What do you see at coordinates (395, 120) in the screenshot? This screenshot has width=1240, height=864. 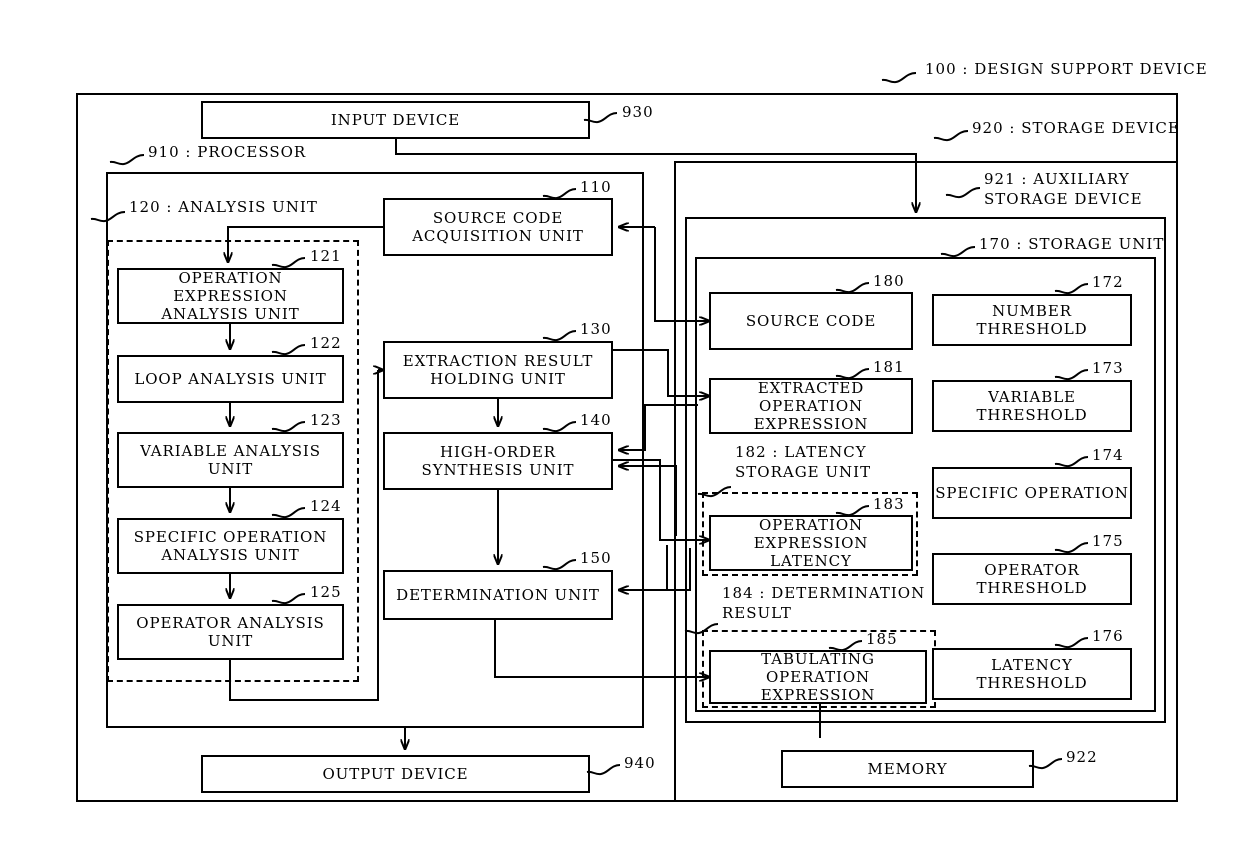 I see `input-device-box: INPUT DEVICE` at bounding box center [395, 120].